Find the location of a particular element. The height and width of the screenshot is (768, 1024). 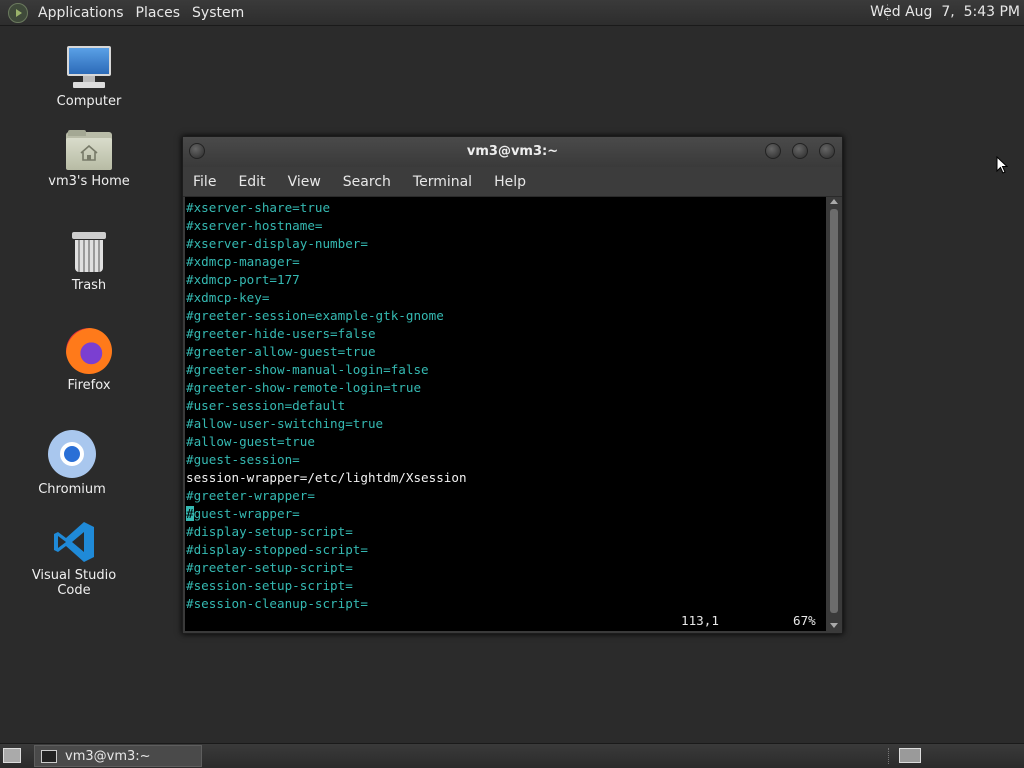

text-cursor: # is located at coordinates (190, 513).